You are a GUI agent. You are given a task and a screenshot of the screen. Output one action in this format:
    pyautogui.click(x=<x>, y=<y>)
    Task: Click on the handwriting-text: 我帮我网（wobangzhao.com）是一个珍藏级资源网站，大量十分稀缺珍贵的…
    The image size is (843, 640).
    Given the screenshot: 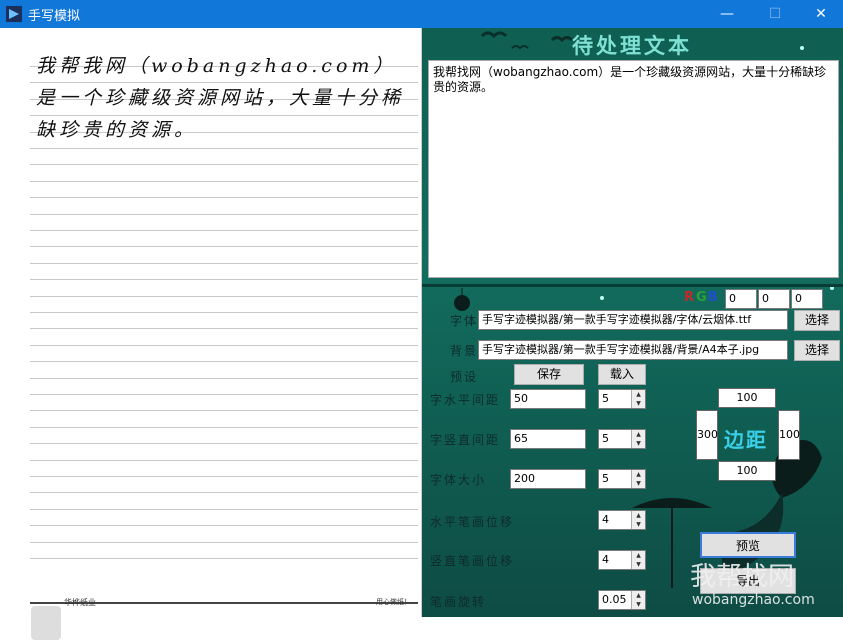 What is the action you would take?
    pyautogui.click(x=220, y=98)
    